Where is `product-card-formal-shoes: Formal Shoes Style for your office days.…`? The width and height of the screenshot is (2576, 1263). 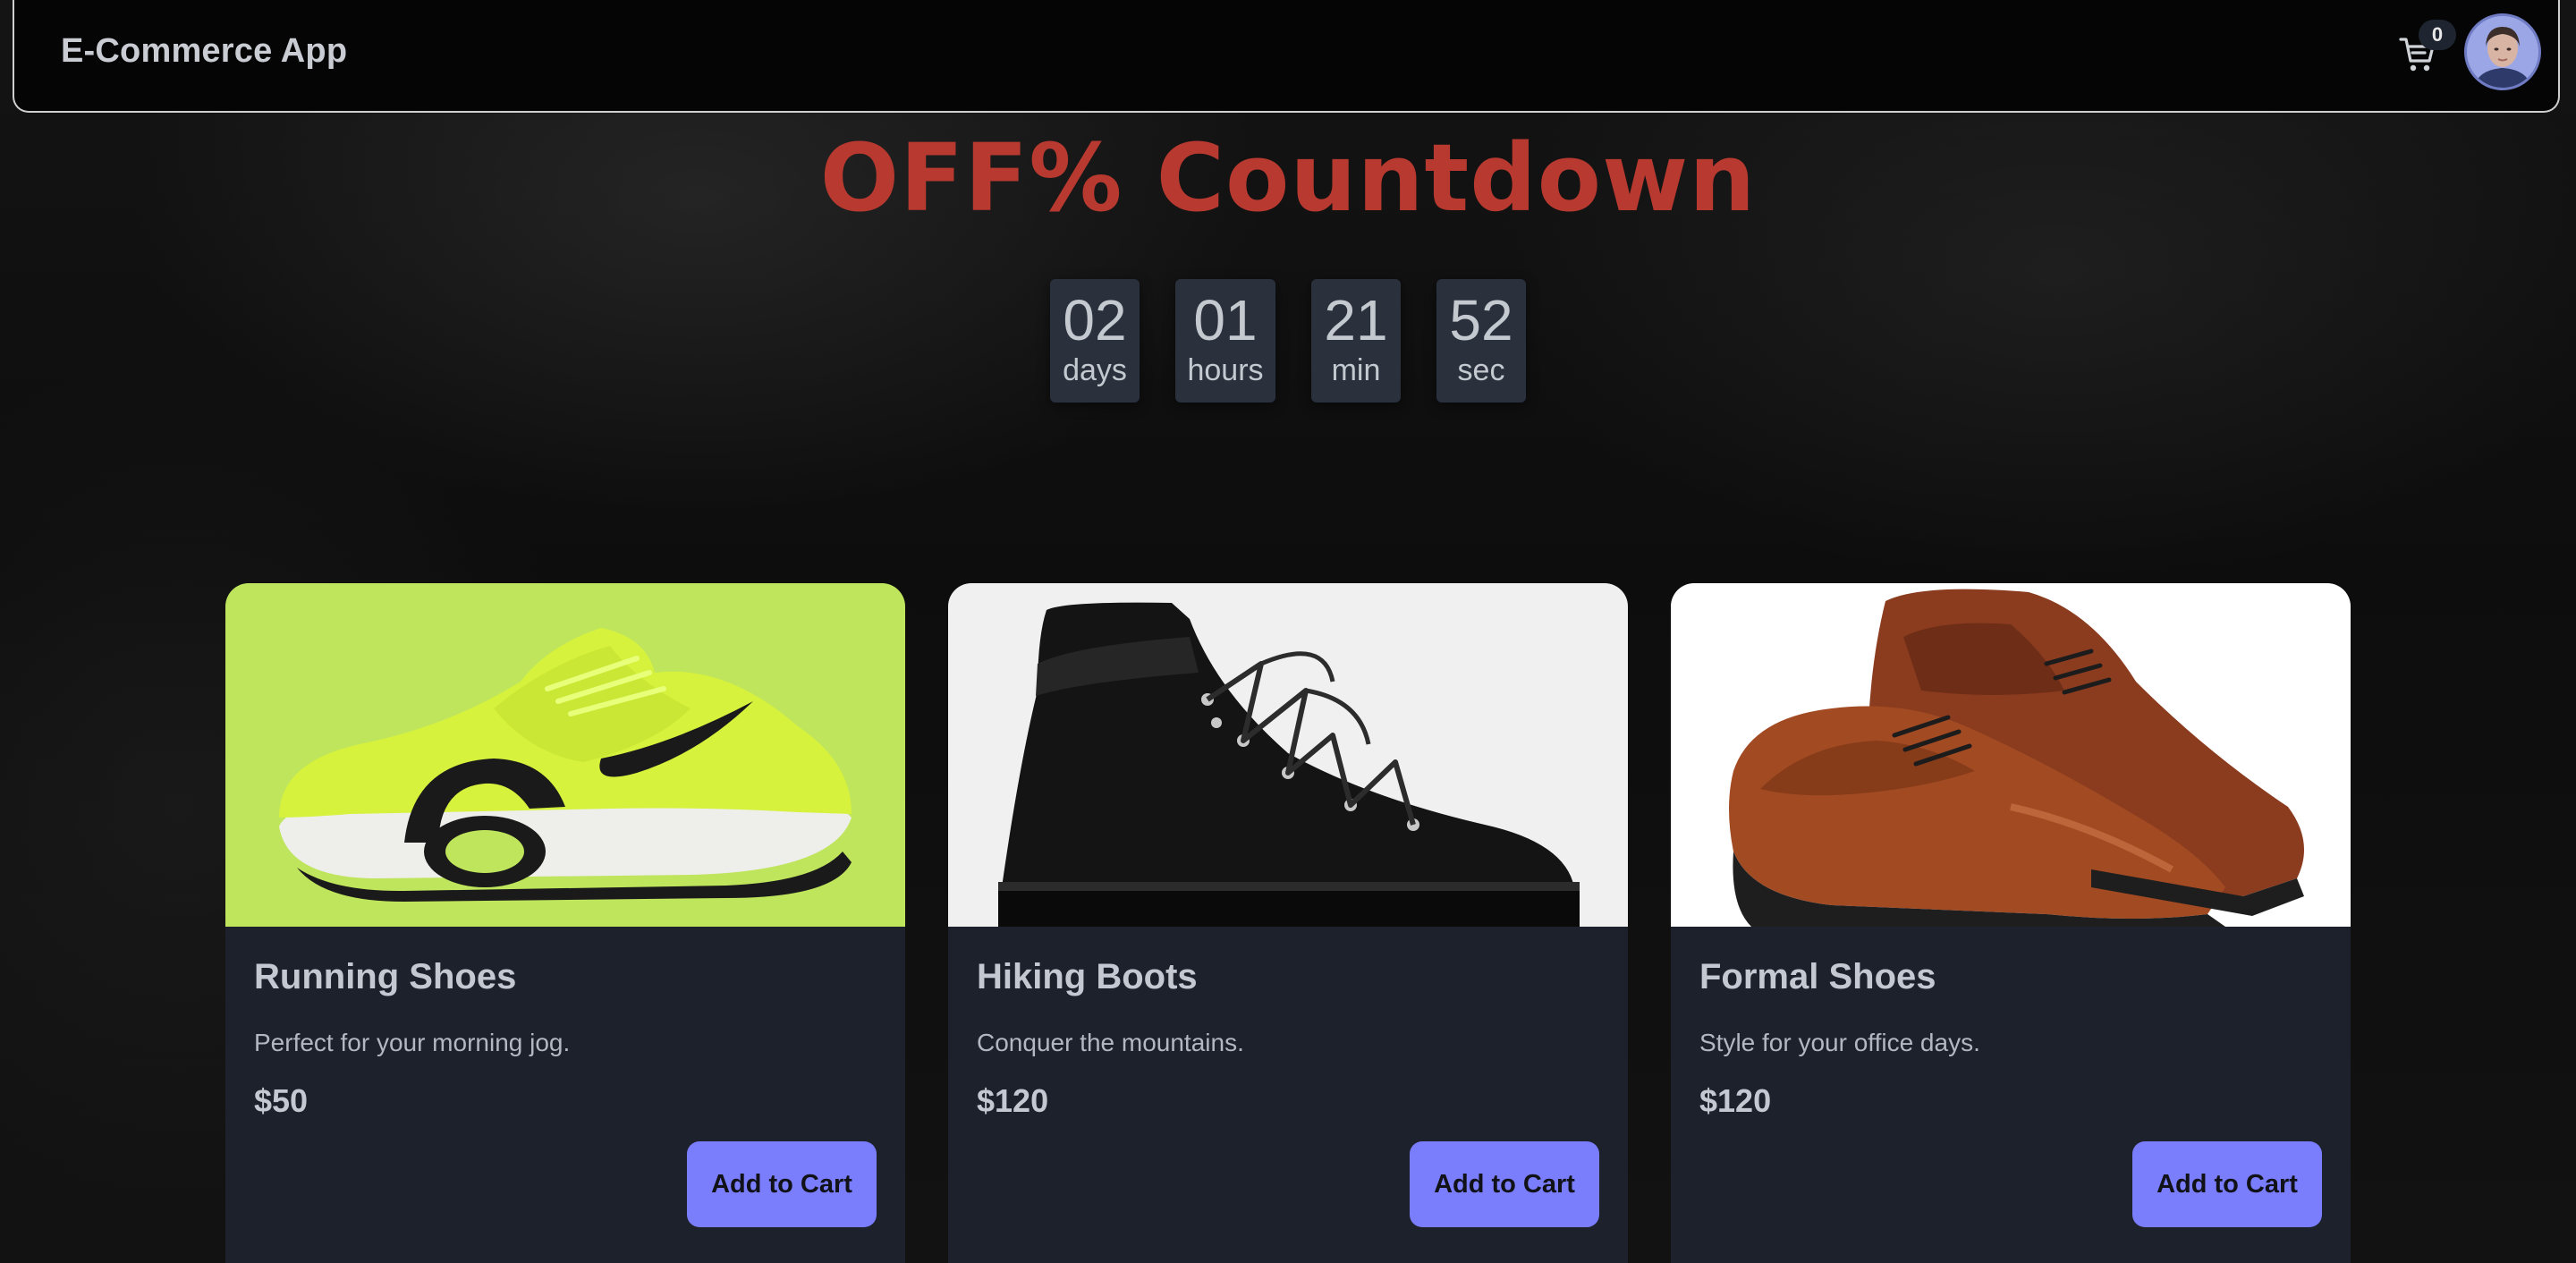 product-card-formal-shoes: Formal Shoes Style for your office days.… is located at coordinates (2011, 923).